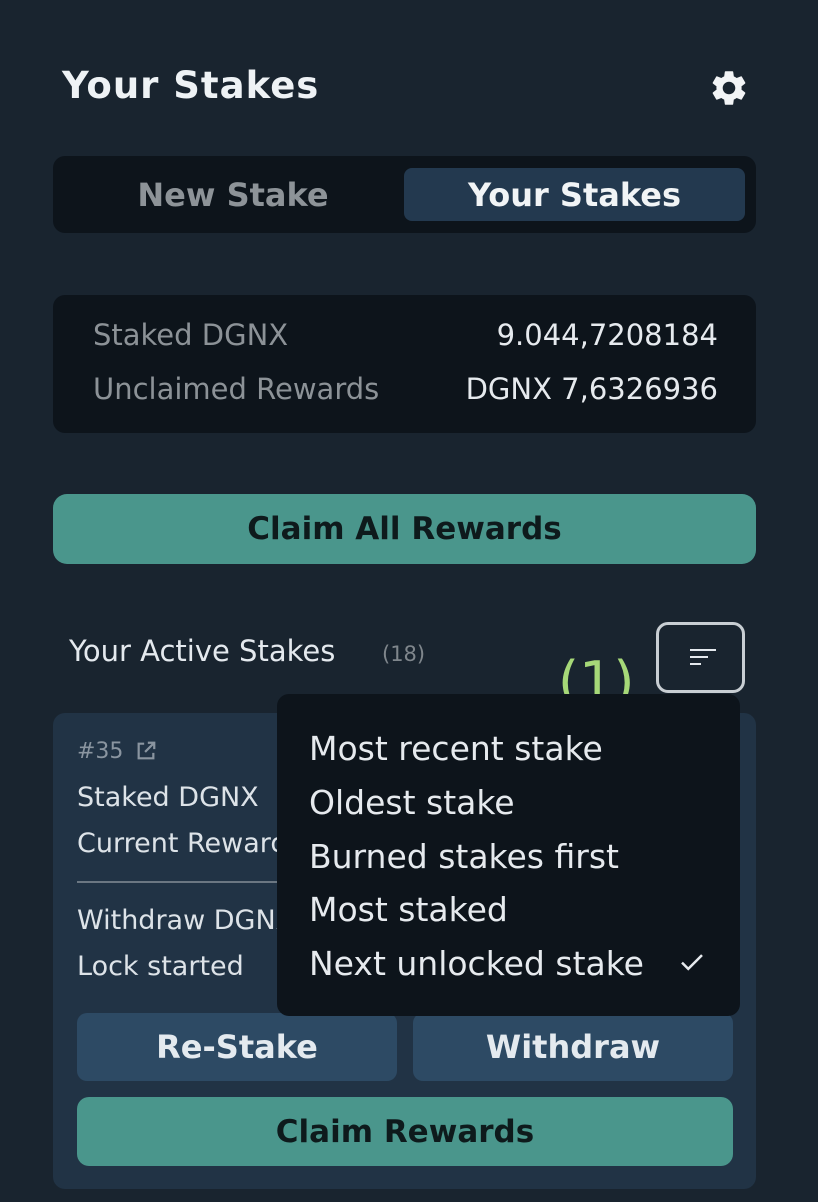 The image size is (818, 1202). I want to click on stake-tabs: New Stake Your Stakes, so click(404, 194).